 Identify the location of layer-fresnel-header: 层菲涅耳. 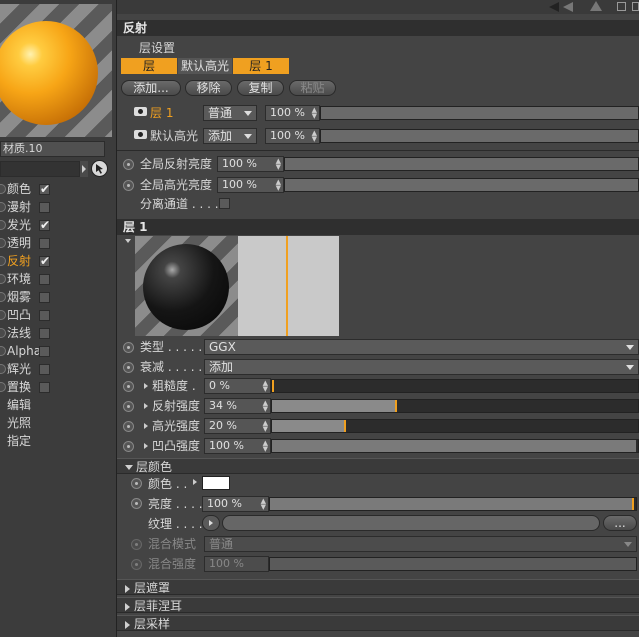
(378, 605).